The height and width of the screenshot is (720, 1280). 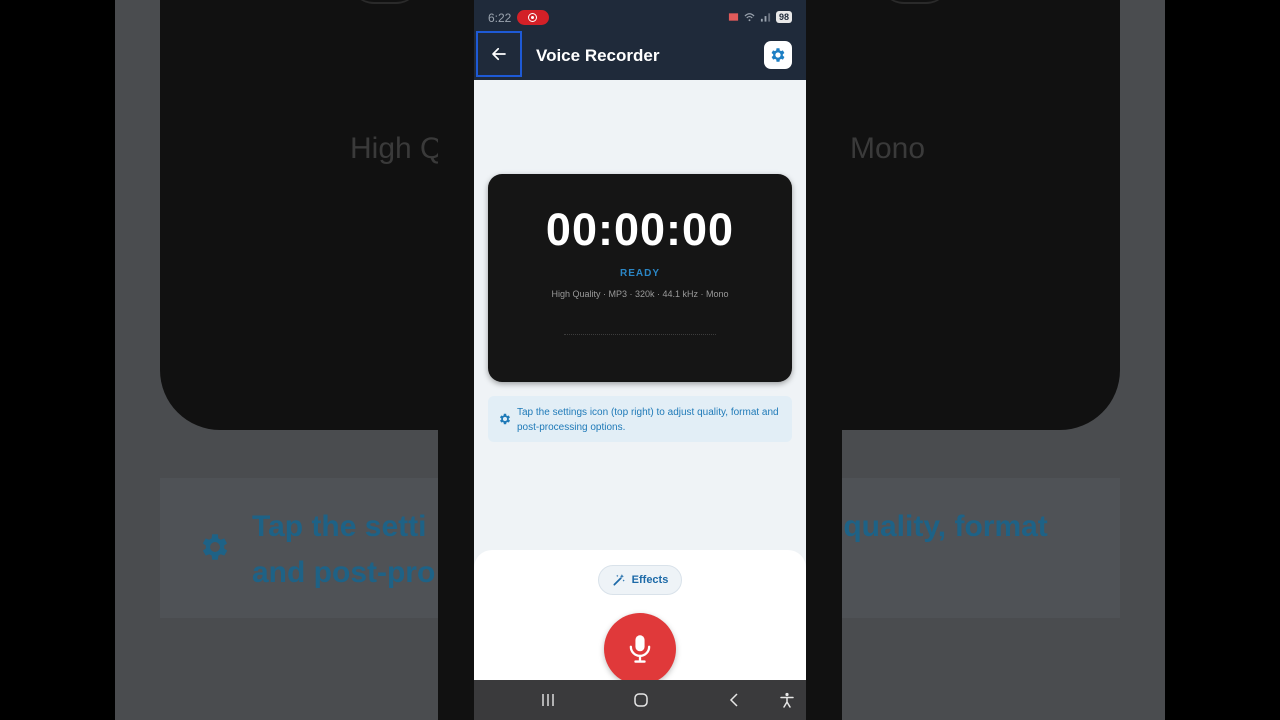 I want to click on chevron-left-icon, so click(x=733, y=700).